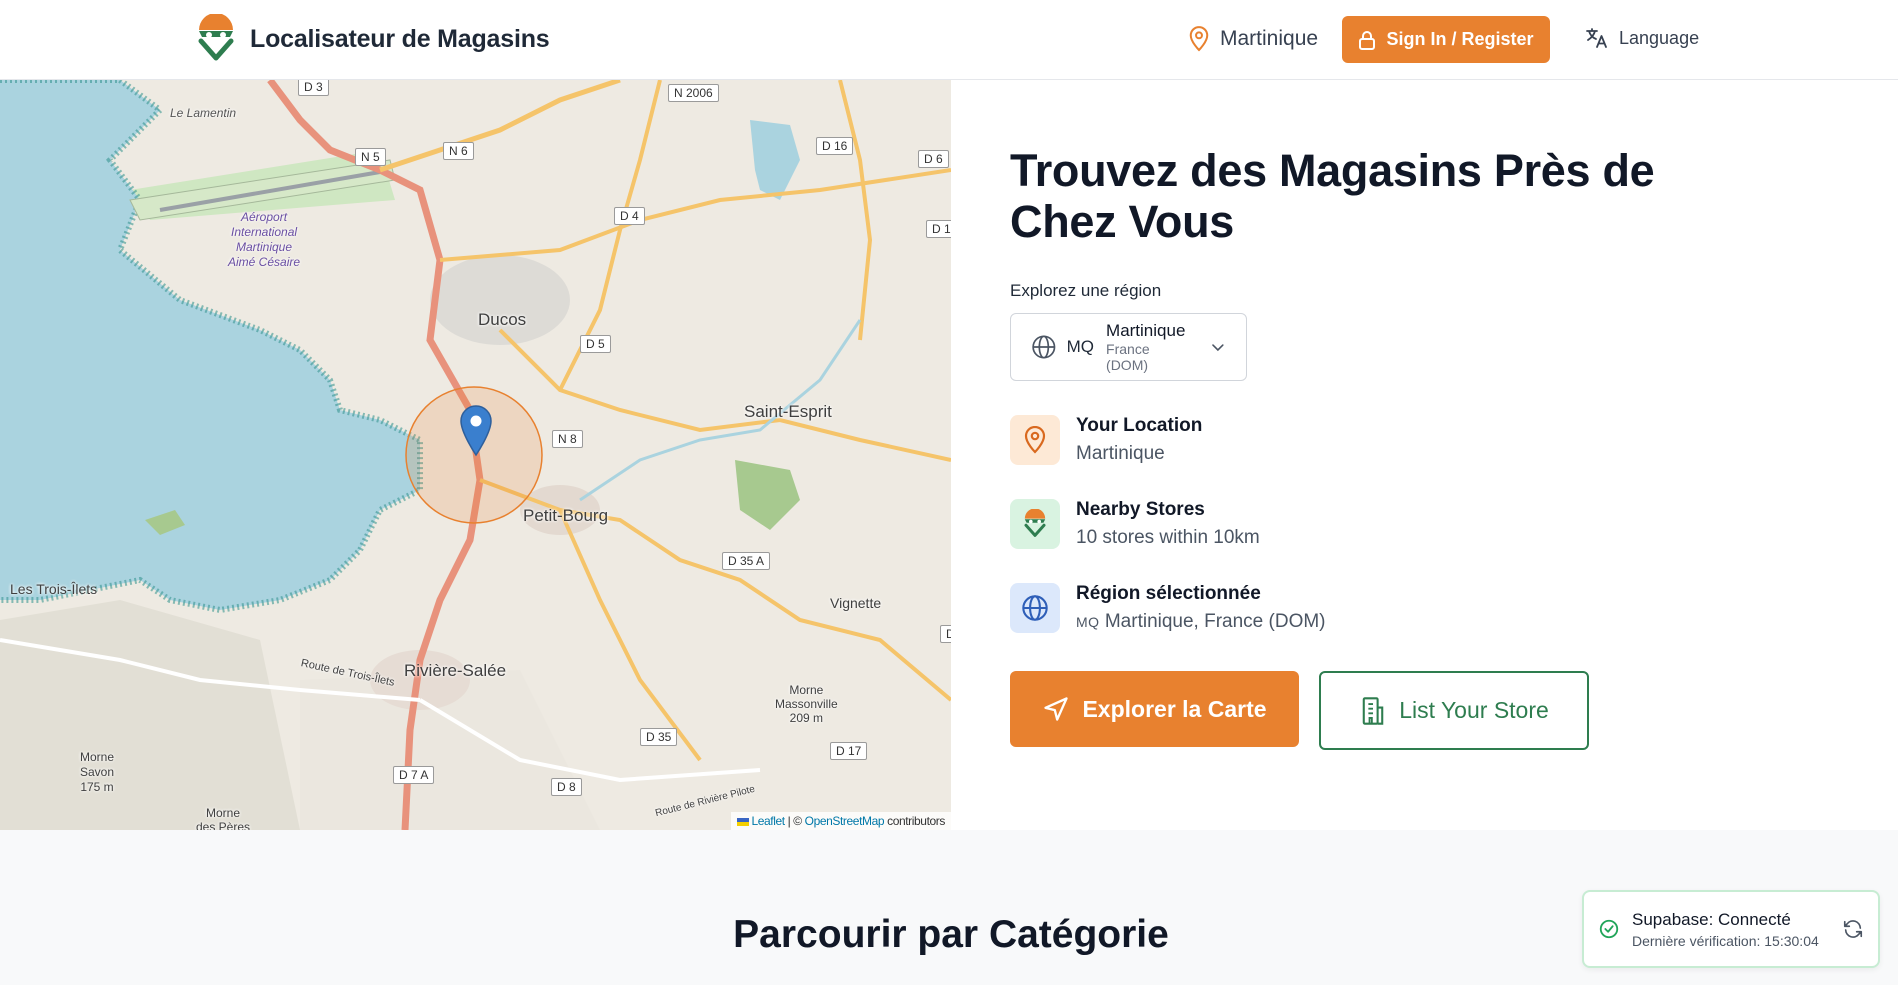 The width and height of the screenshot is (1898, 985). I want to click on stores-icon-badge, so click(1035, 524).